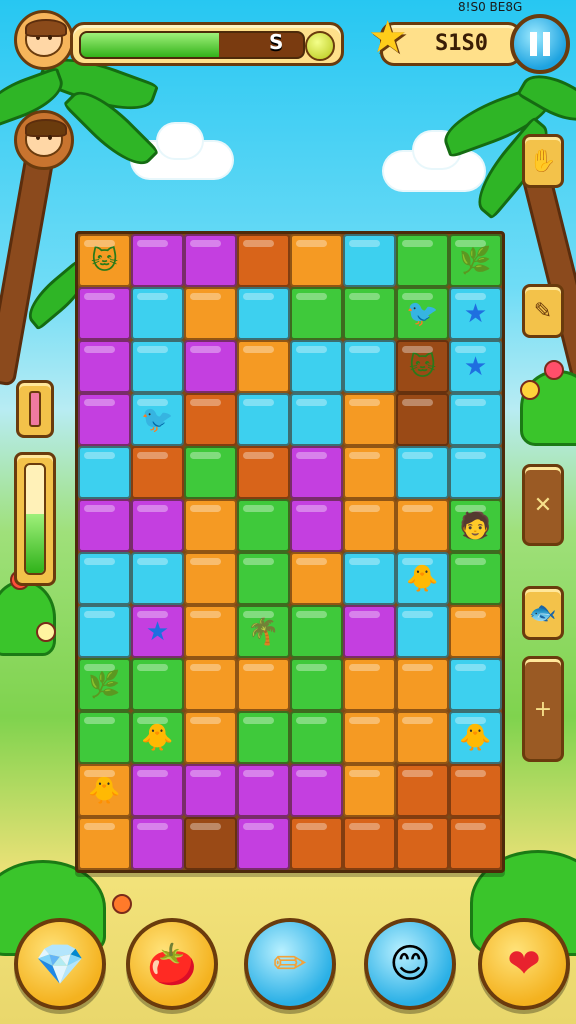 The width and height of the screenshot is (576, 1024). What do you see at coordinates (543, 709) in the screenshot?
I see `plus-button: +` at bounding box center [543, 709].